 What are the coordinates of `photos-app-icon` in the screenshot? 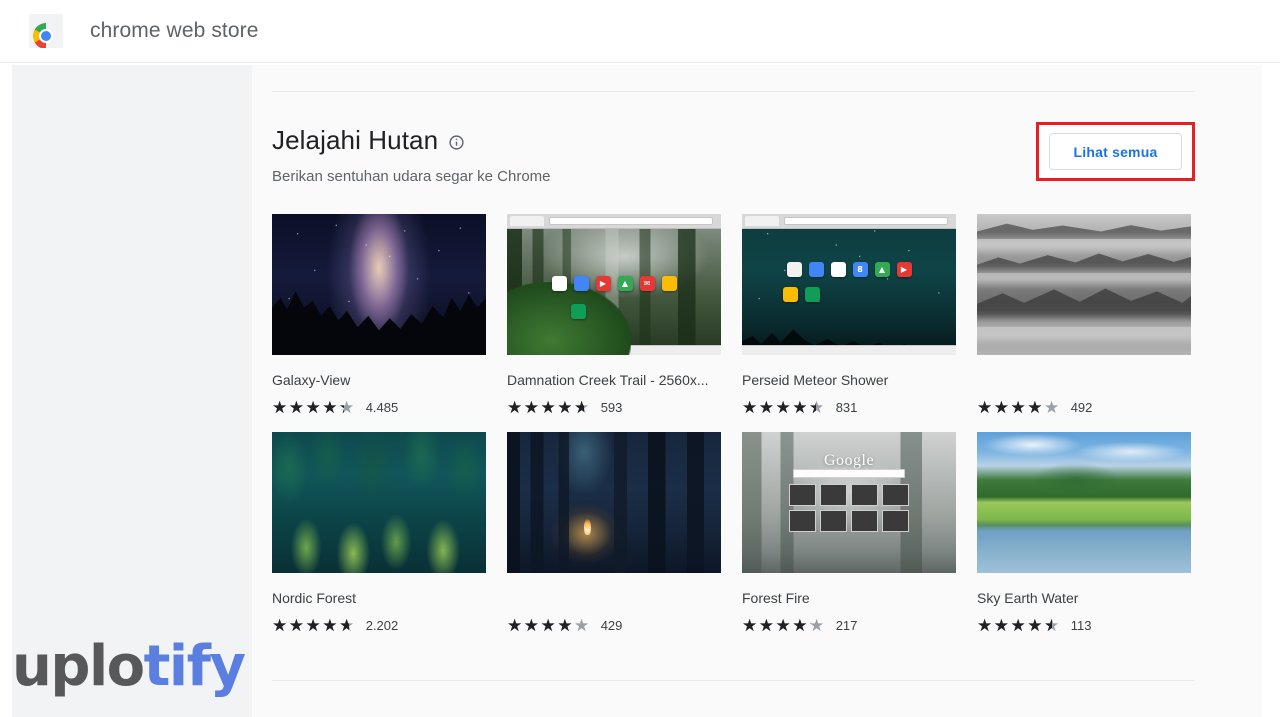 It's located at (794, 269).